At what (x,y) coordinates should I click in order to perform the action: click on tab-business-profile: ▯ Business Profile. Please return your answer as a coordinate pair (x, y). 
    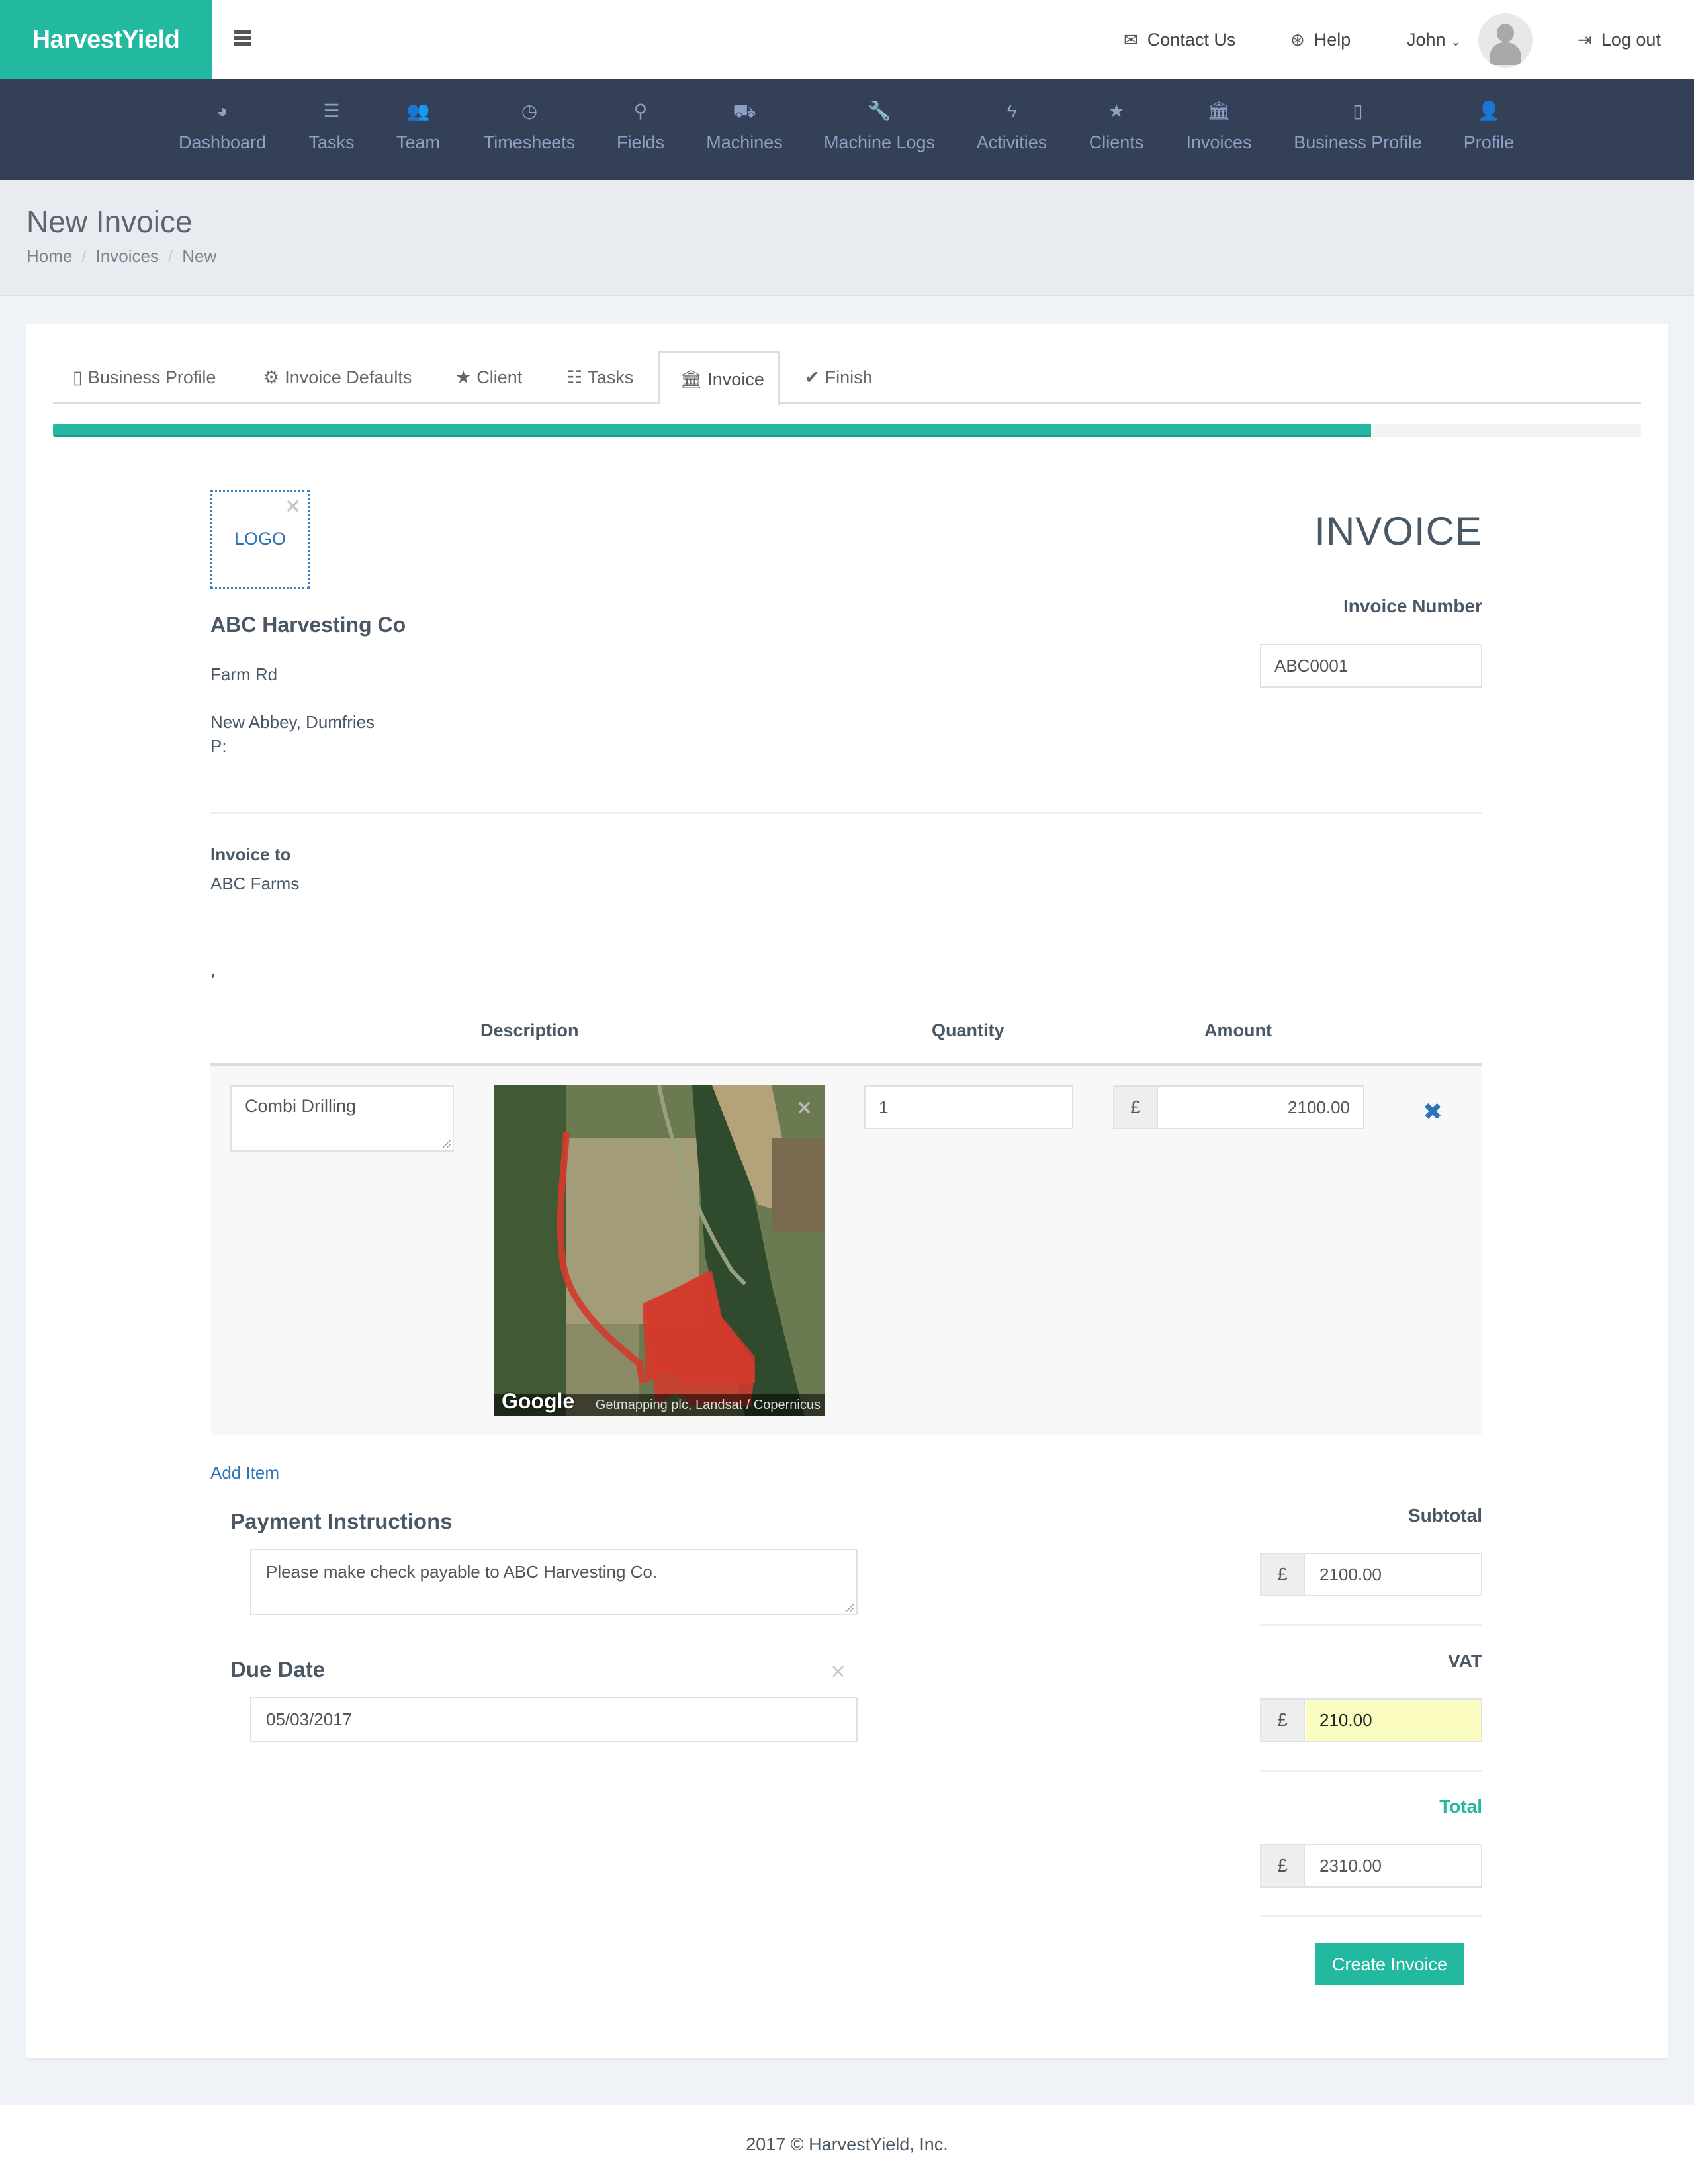
    Looking at the image, I should click on (144, 377).